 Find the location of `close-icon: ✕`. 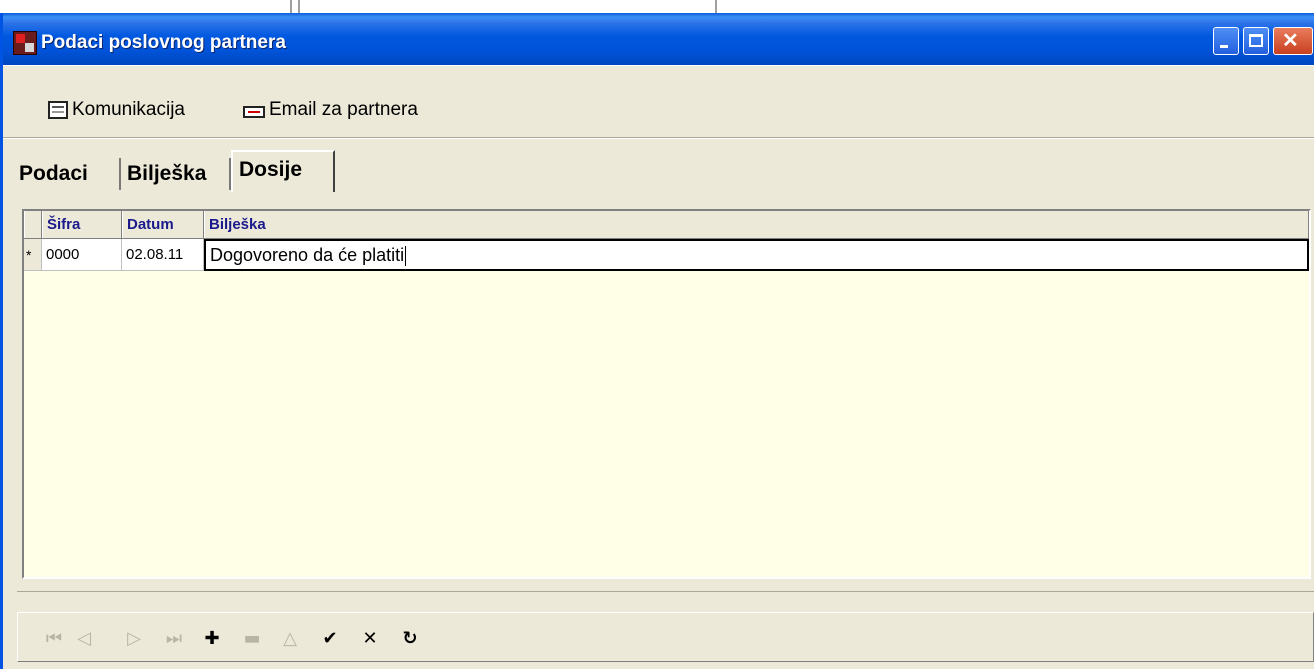

close-icon: ✕ is located at coordinates (1290, 41).